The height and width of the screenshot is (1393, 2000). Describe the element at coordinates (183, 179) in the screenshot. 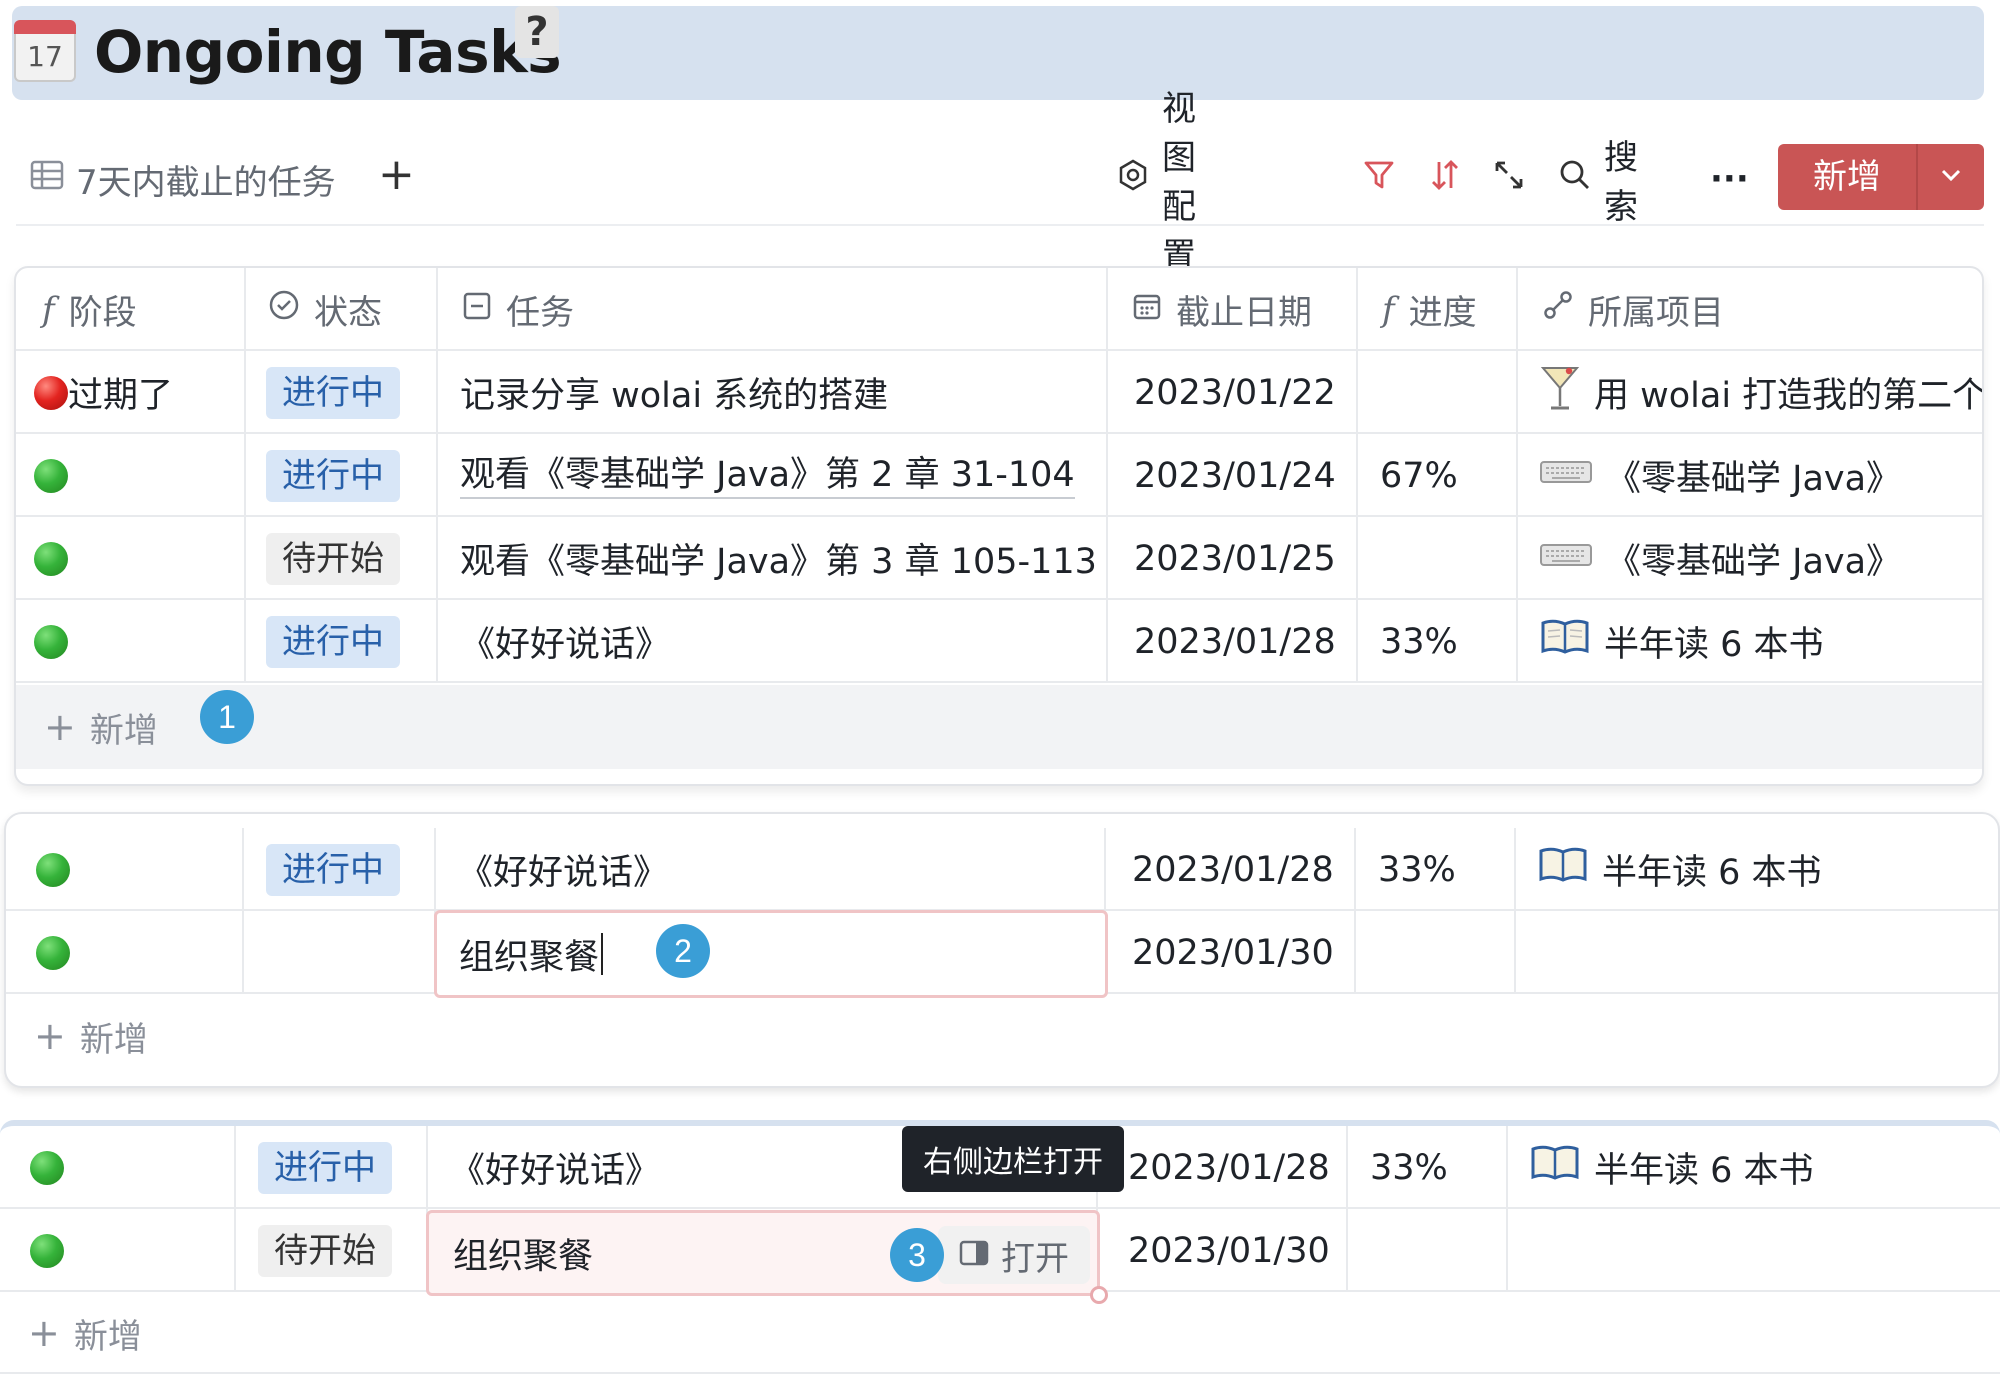

I see `view-tab-7day: 7天内截止的任务` at that location.